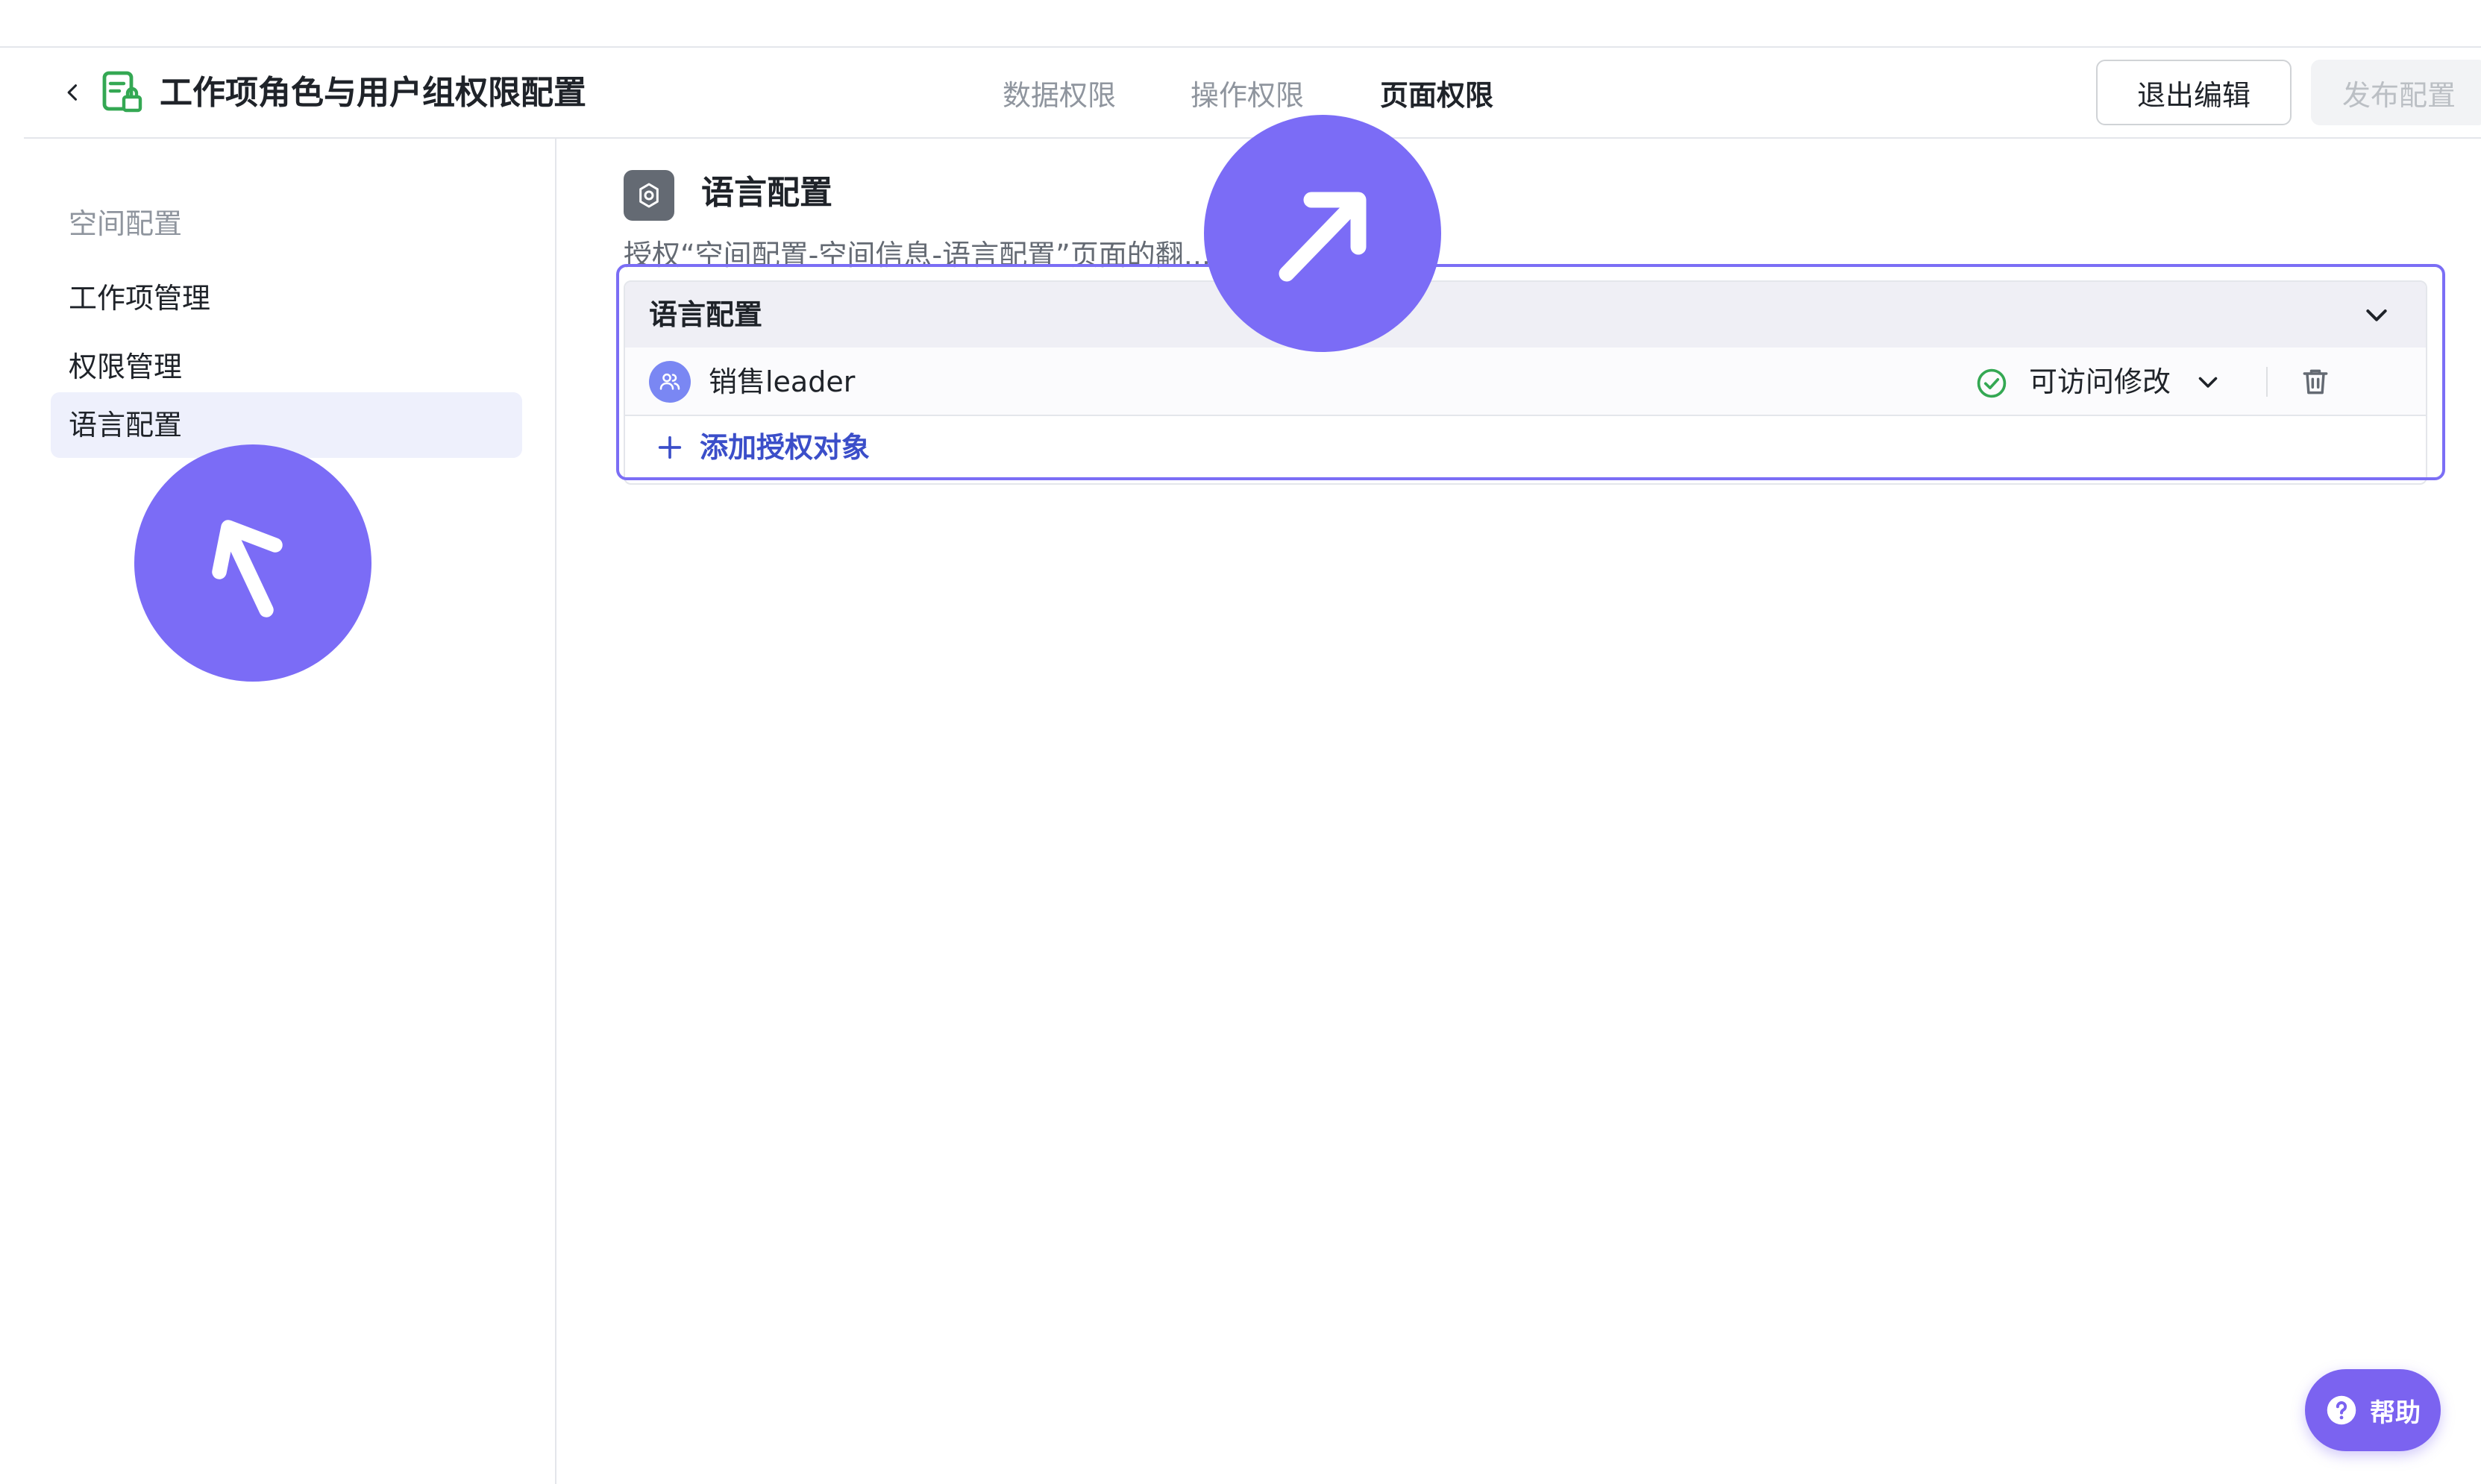  I want to click on row-divider, so click(2267, 382).